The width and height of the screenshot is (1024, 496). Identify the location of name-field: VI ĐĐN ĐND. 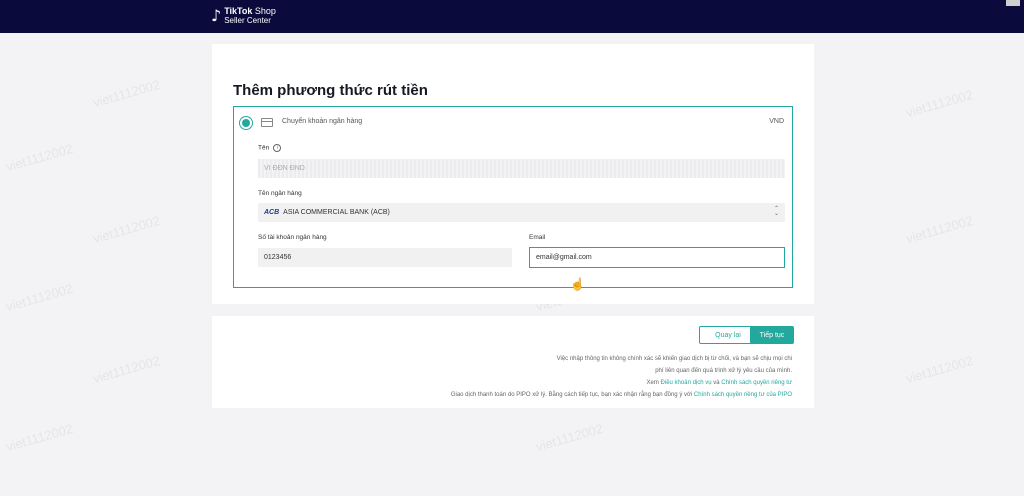
(521, 168).